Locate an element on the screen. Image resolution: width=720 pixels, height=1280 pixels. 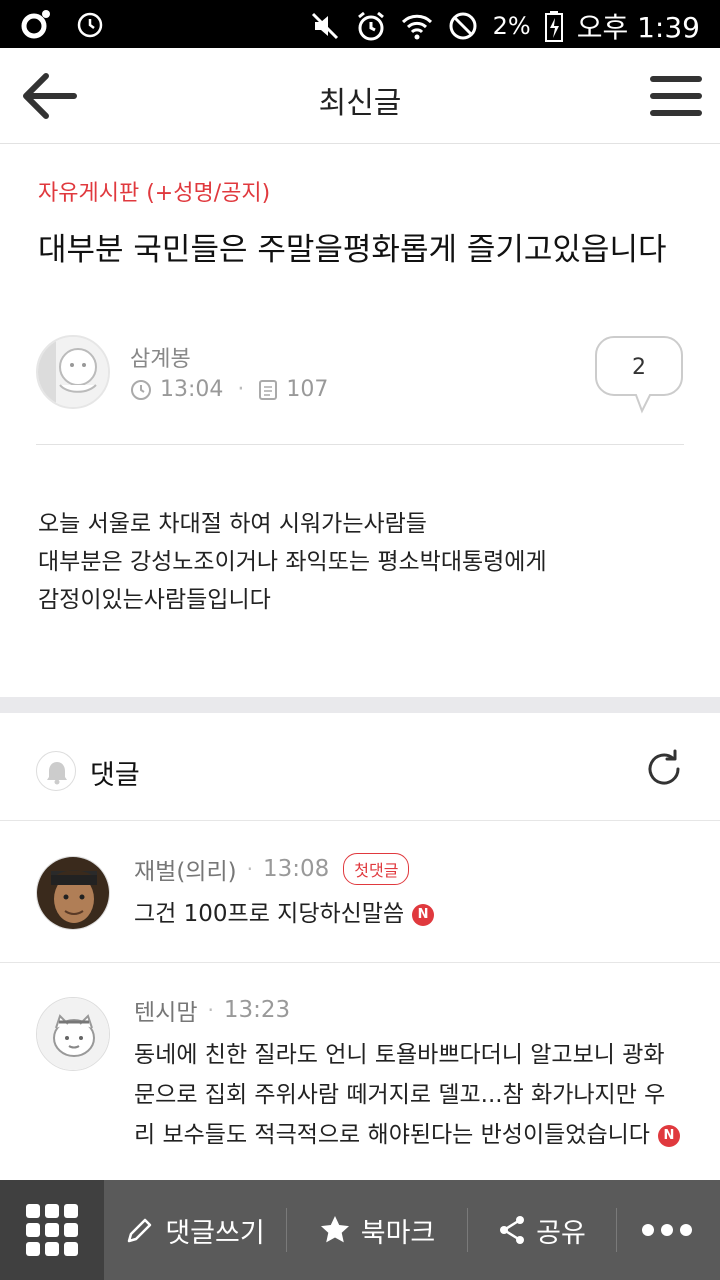
clock-time: 오후 1:39 is located at coordinates (638, 27).